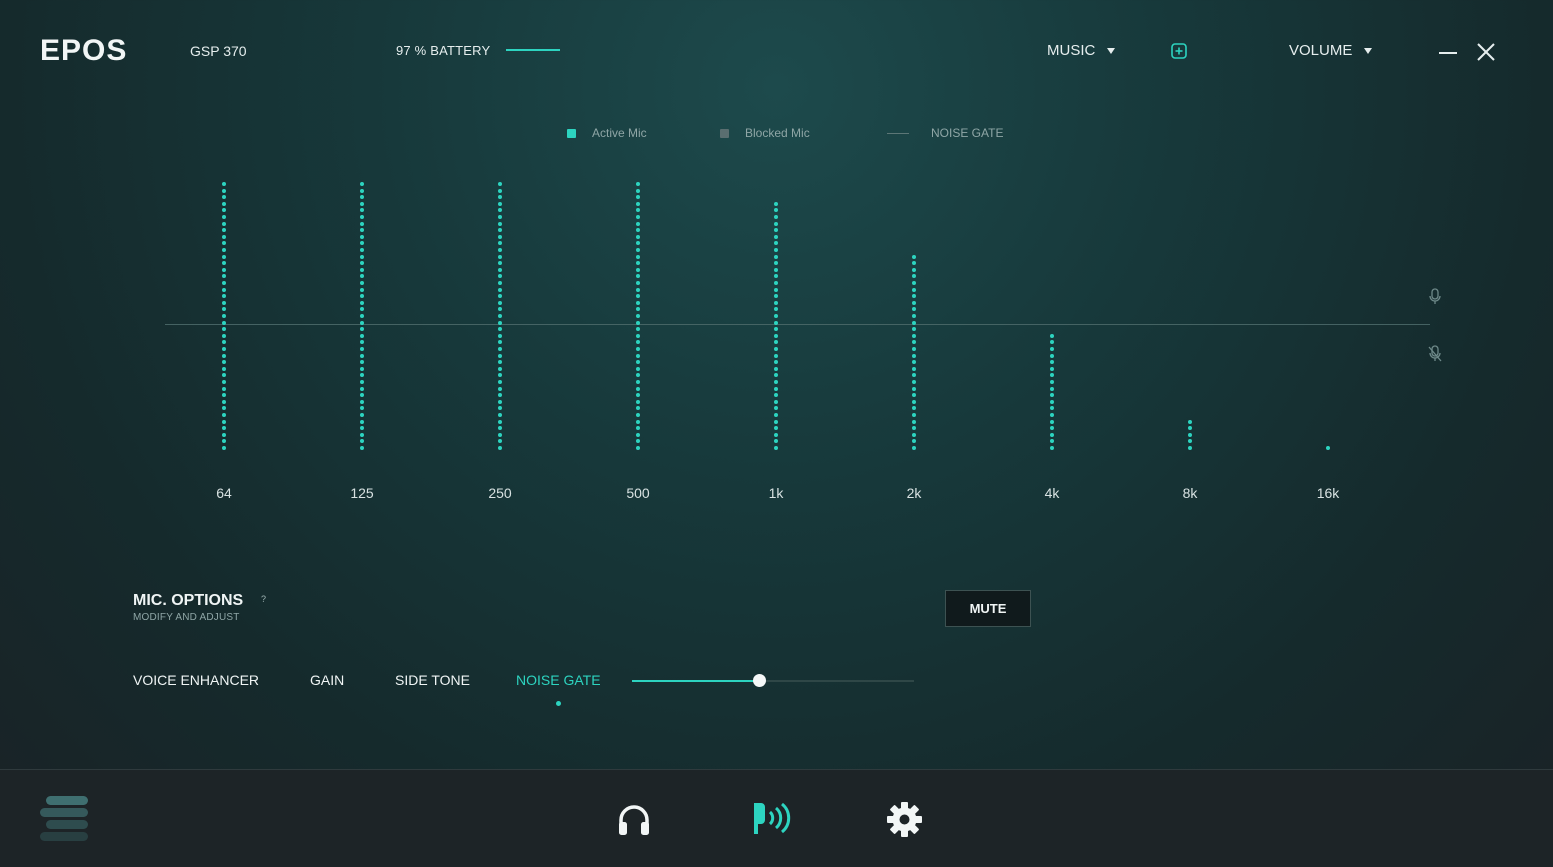 The height and width of the screenshot is (867, 1553). I want to click on freq-label-16k: 16k, so click(1328, 493).